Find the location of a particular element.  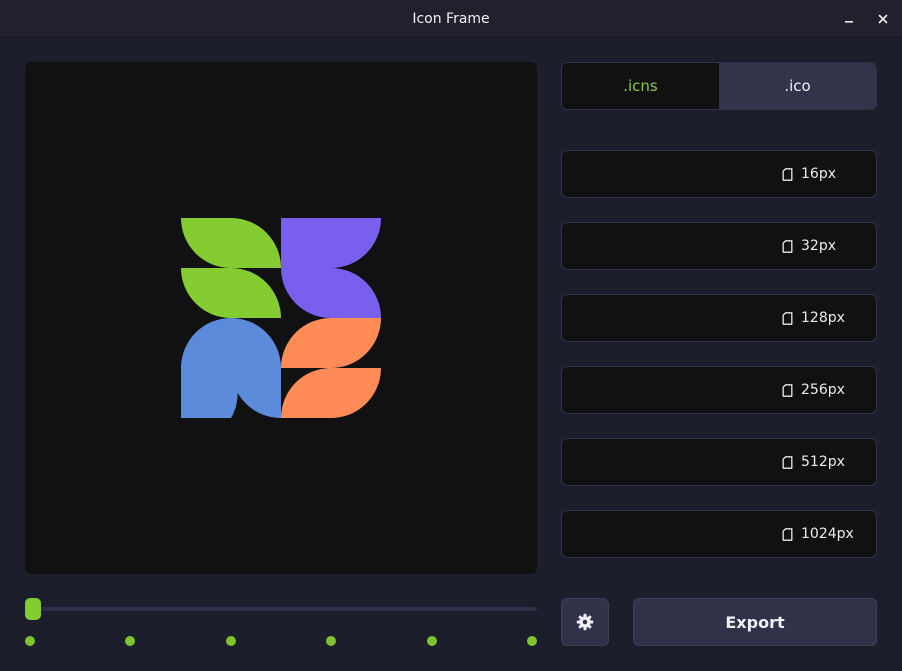

size-label: 512px is located at coordinates (823, 462).